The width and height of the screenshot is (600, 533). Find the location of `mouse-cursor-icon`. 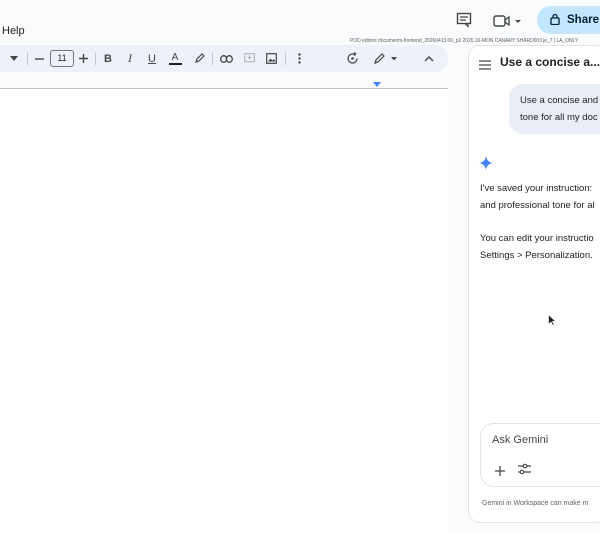

mouse-cursor-icon is located at coordinates (552, 319).